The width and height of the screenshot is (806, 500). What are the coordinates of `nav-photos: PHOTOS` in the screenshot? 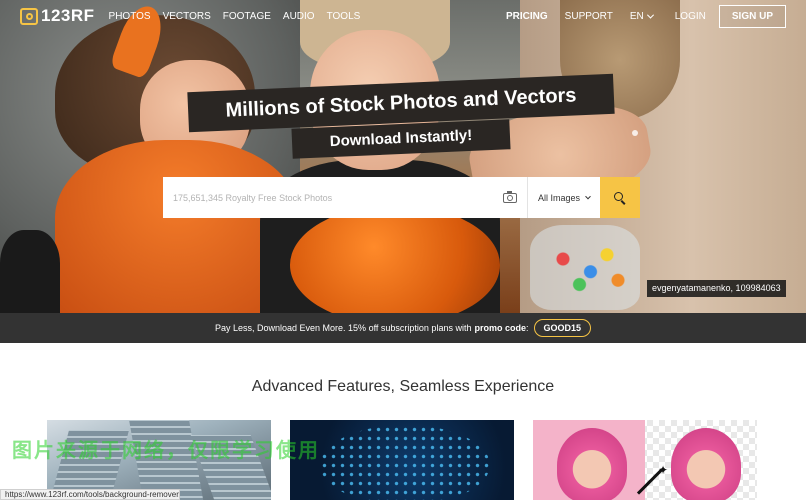 It's located at (130, 16).